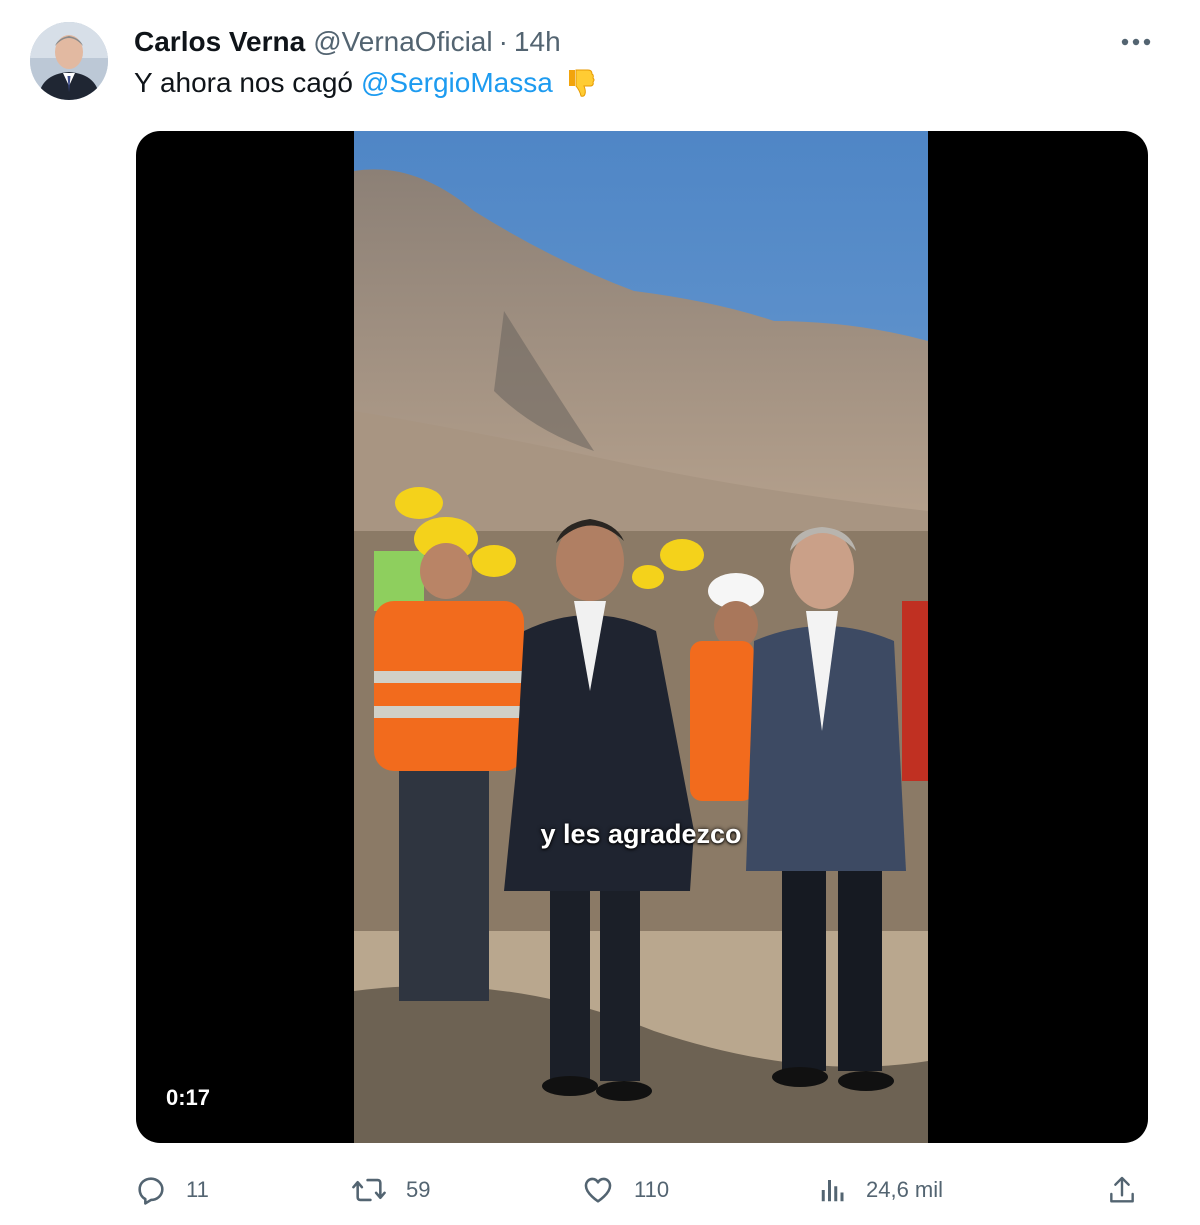 This screenshot has width=1200, height=1225. What do you see at coordinates (598, 1190) in the screenshot?
I see `heart-icon` at bounding box center [598, 1190].